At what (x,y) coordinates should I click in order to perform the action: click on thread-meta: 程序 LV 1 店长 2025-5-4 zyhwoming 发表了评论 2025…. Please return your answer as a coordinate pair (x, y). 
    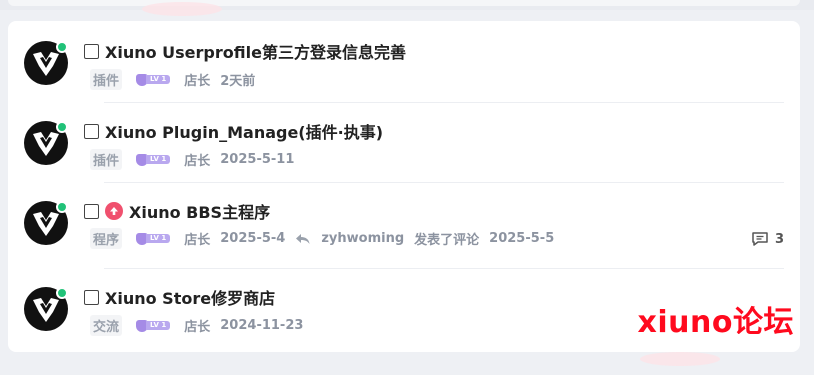
    Looking at the image, I should click on (322, 238).